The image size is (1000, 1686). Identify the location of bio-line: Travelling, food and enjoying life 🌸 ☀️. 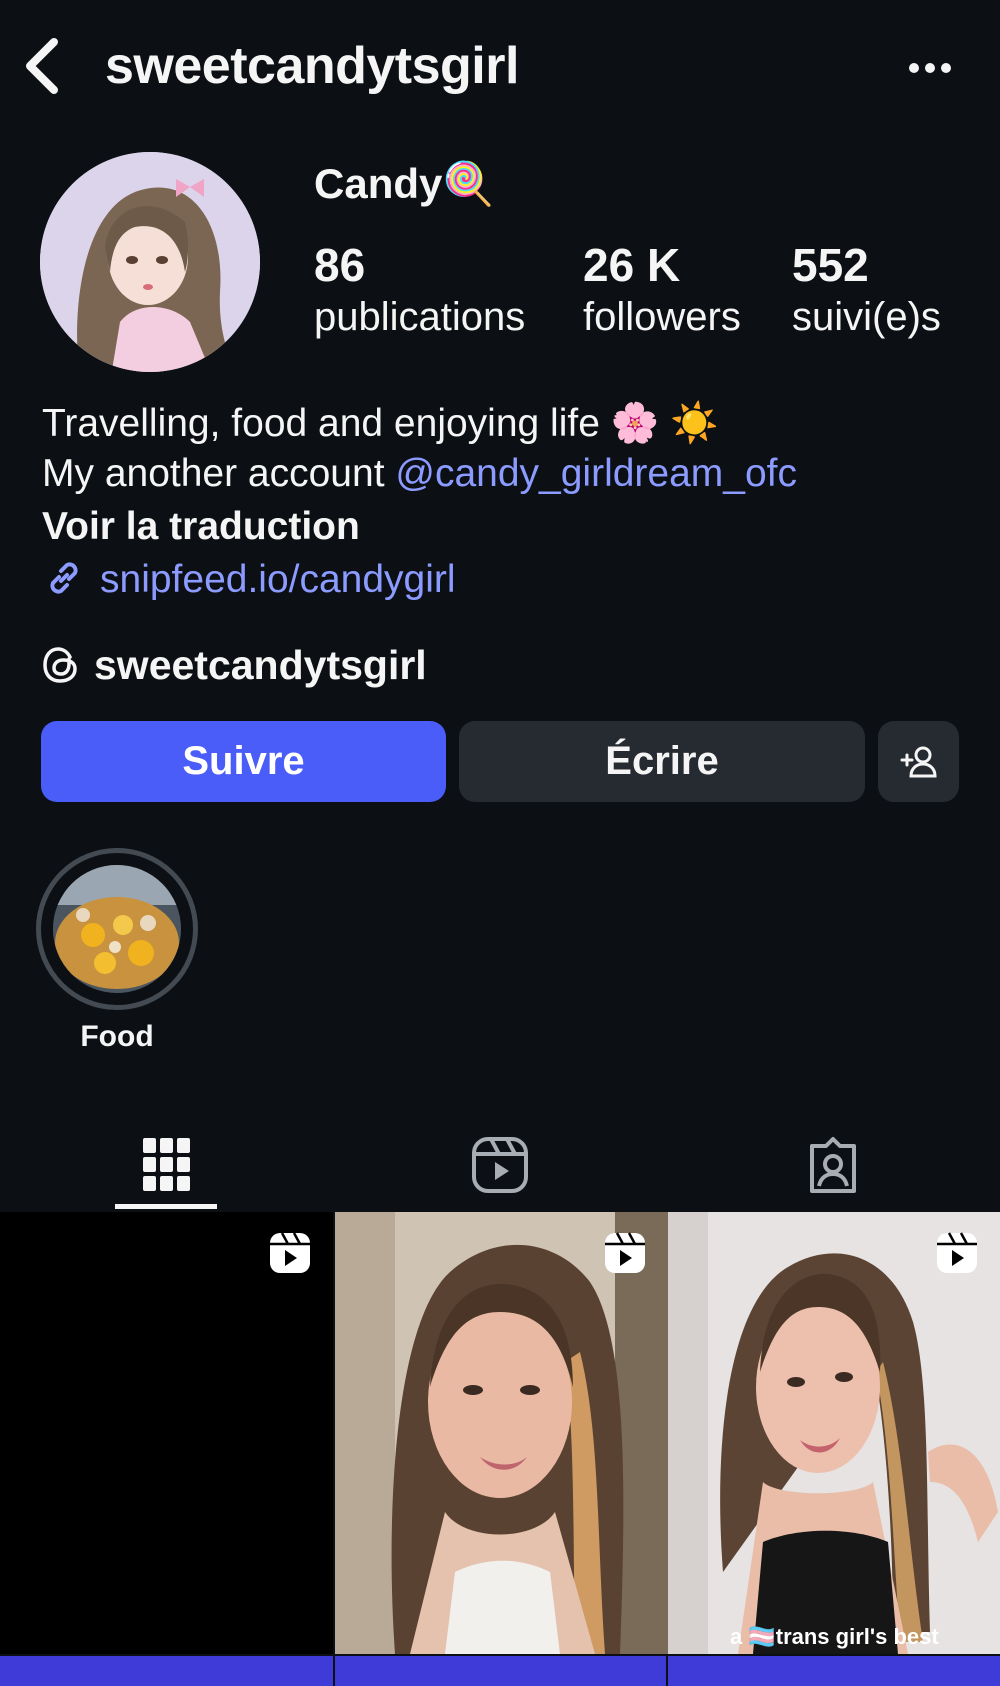
(380, 423).